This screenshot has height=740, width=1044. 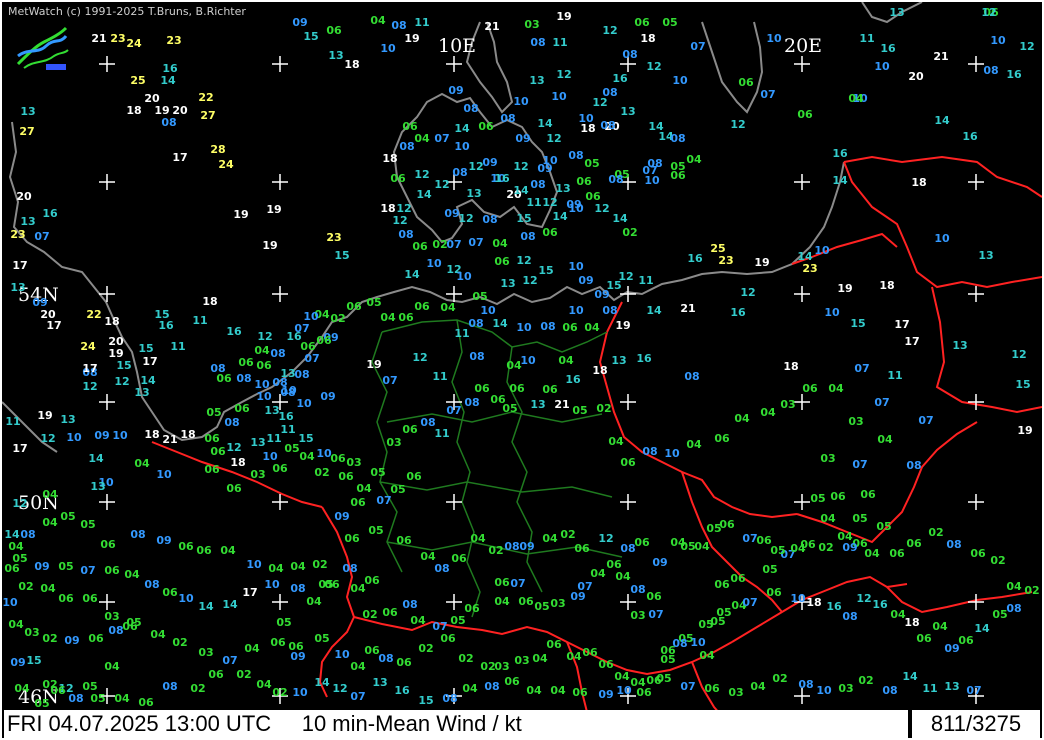 I want to click on station-value: 21, so click(x=98, y=38).